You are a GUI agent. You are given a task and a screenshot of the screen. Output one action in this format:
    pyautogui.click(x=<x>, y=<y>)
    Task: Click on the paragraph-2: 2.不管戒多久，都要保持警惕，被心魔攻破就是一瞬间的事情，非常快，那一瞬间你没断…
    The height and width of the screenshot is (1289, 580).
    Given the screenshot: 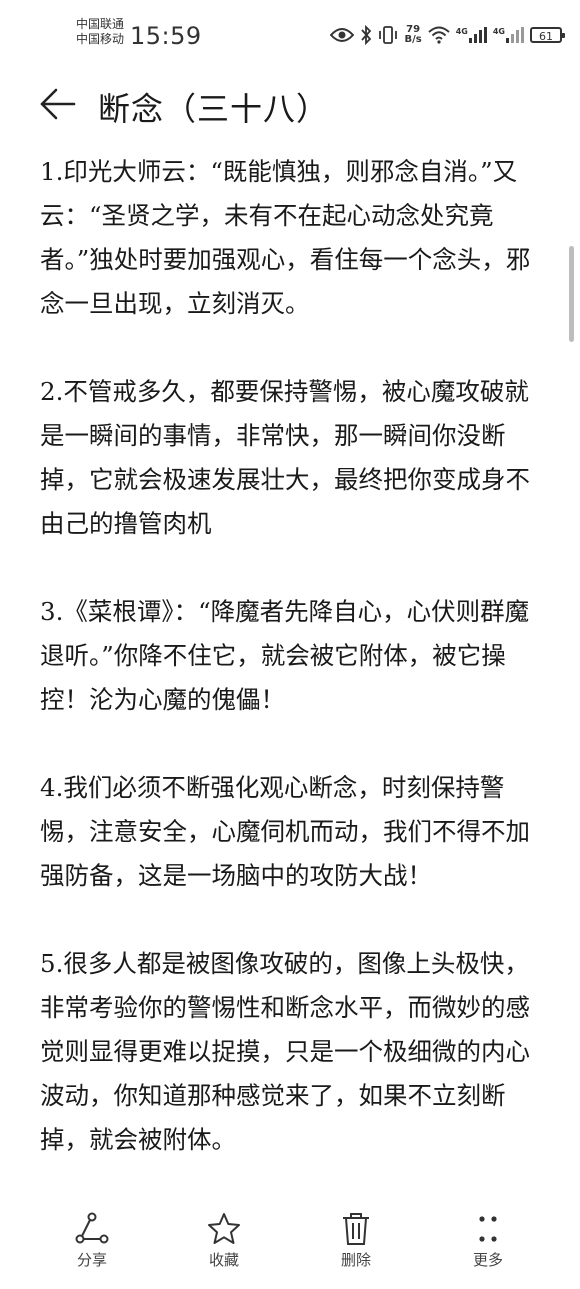 What is the action you would take?
    pyautogui.click(x=285, y=457)
    